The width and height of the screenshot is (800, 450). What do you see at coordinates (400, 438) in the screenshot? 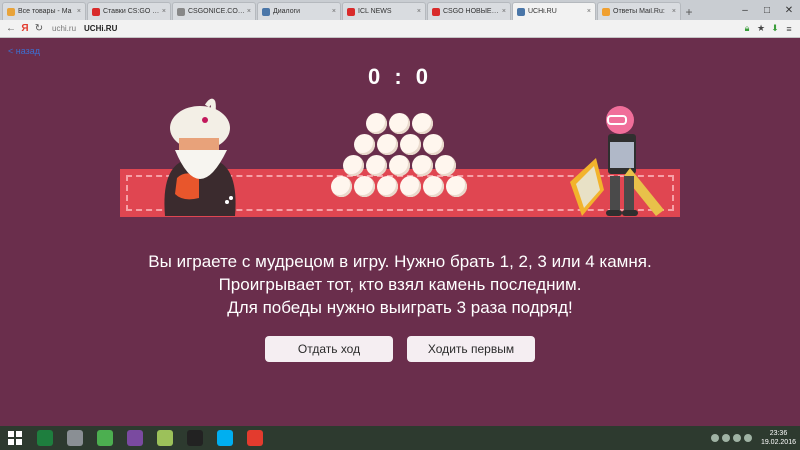
I see `taskbar: 23:36 19.02.2016` at bounding box center [400, 438].